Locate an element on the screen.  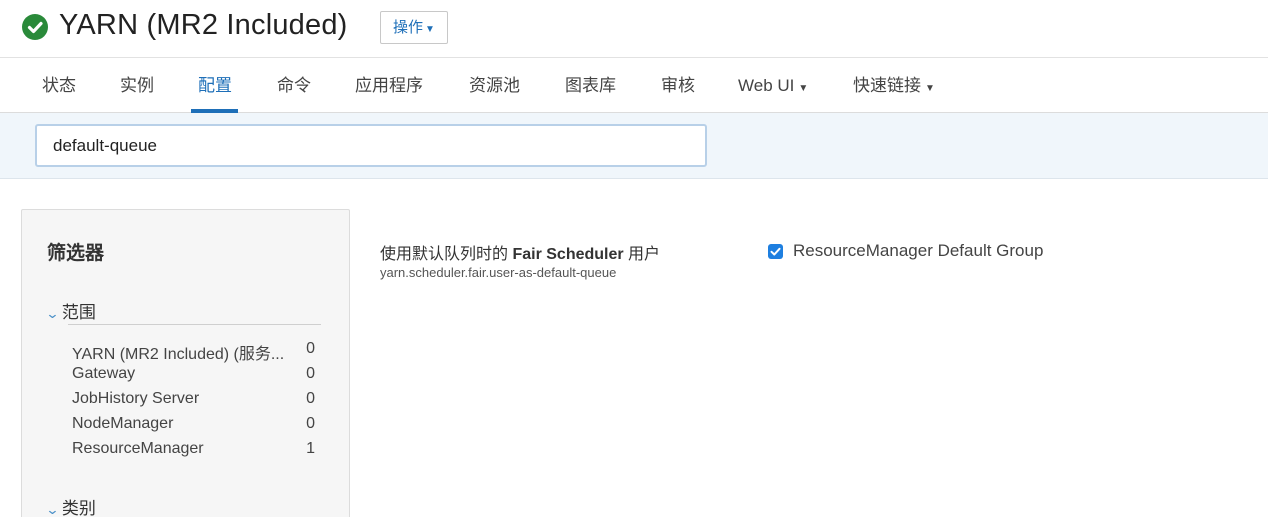
tab-status: 状态 is located at coordinates (59, 85).